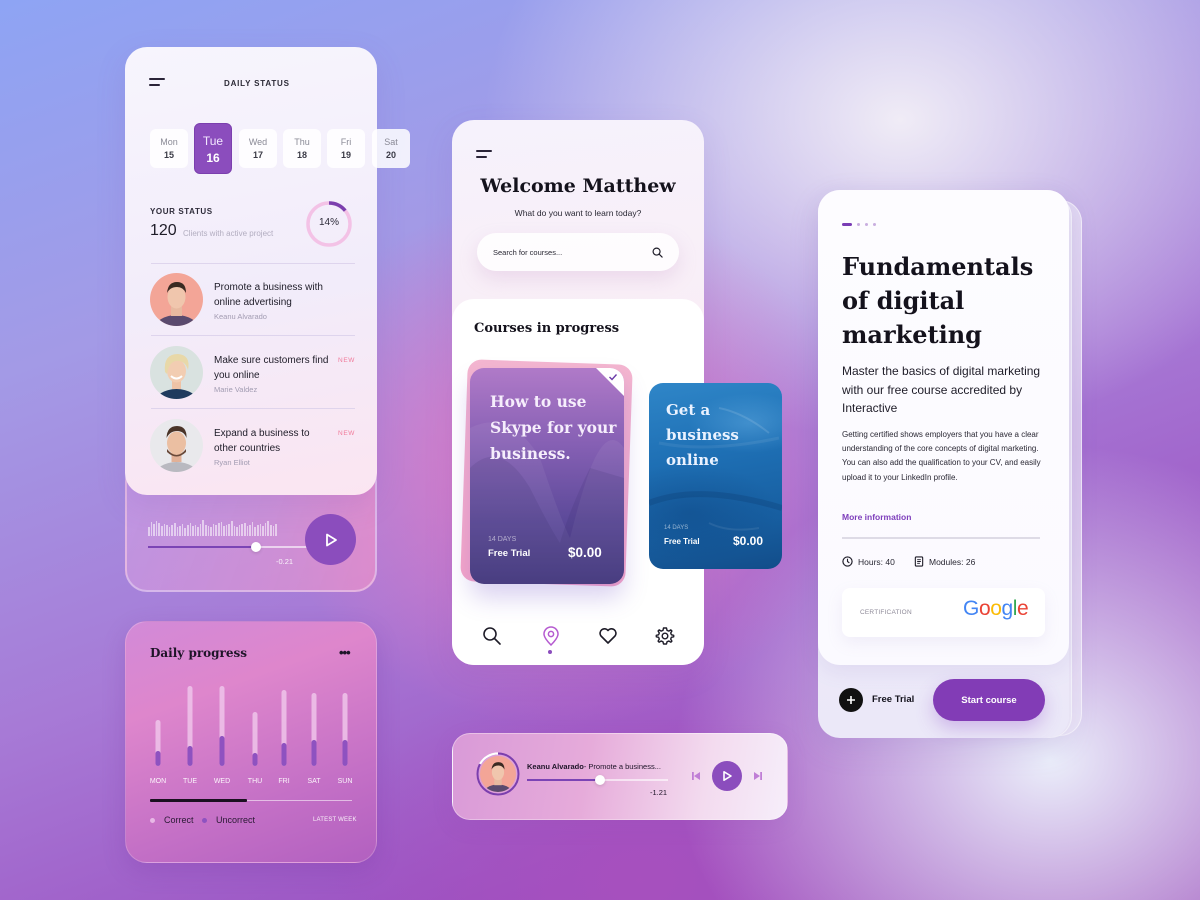 The height and width of the screenshot is (900, 1200). I want to click on day-name: Fri, so click(346, 142).